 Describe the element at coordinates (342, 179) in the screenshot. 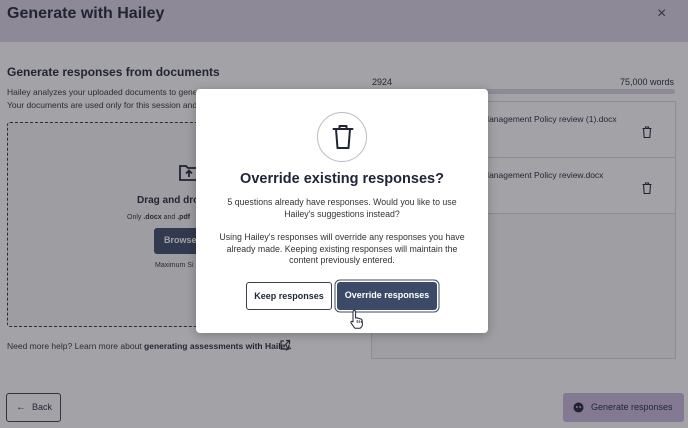

I see `modal-title: Override existing responses?` at that location.